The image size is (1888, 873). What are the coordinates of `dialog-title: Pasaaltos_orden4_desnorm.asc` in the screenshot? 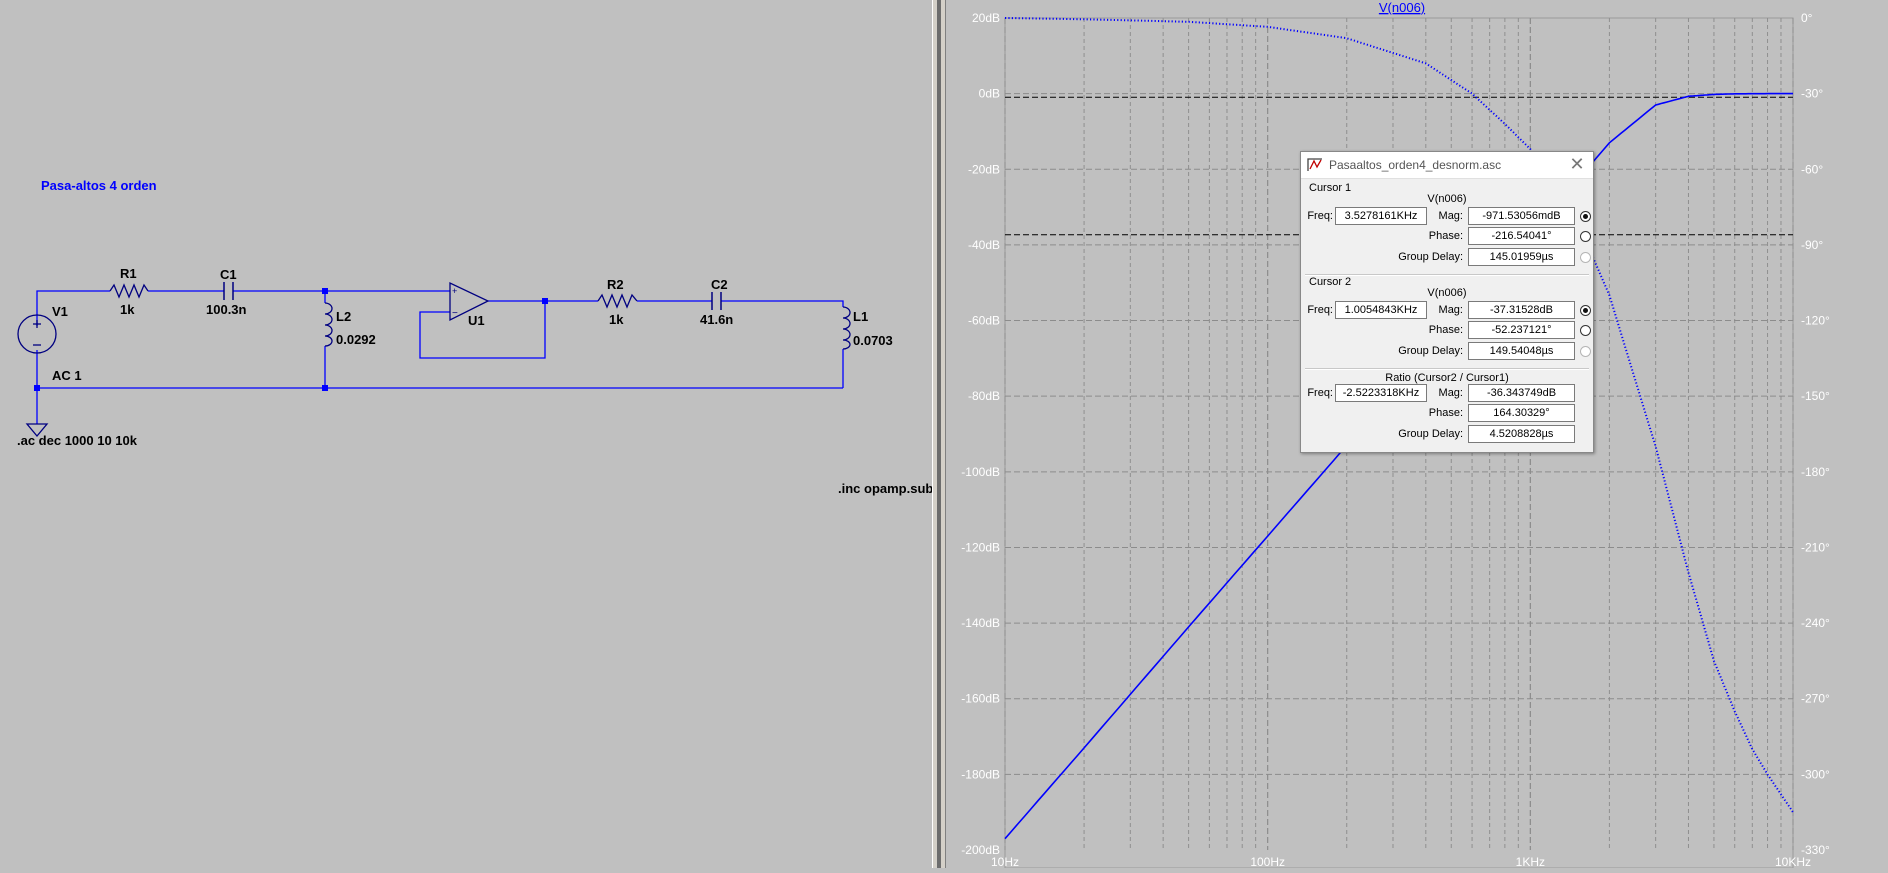 It's located at (1415, 165).